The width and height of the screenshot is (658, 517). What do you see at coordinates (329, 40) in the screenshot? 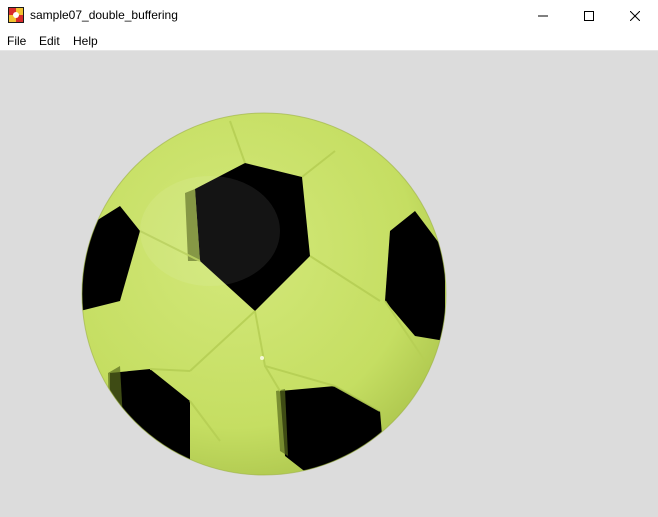
I see `menu-bar: File Edit Help` at bounding box center [329, 40].